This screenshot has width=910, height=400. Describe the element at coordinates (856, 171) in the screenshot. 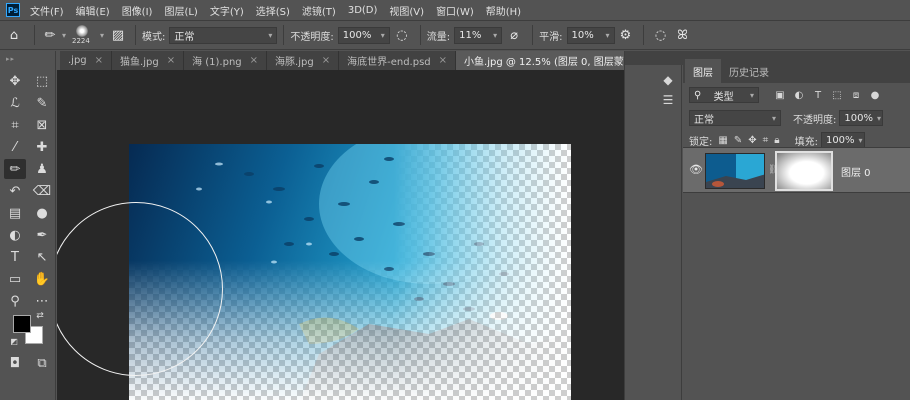

I see `layer-name: 图层 0` at that location.